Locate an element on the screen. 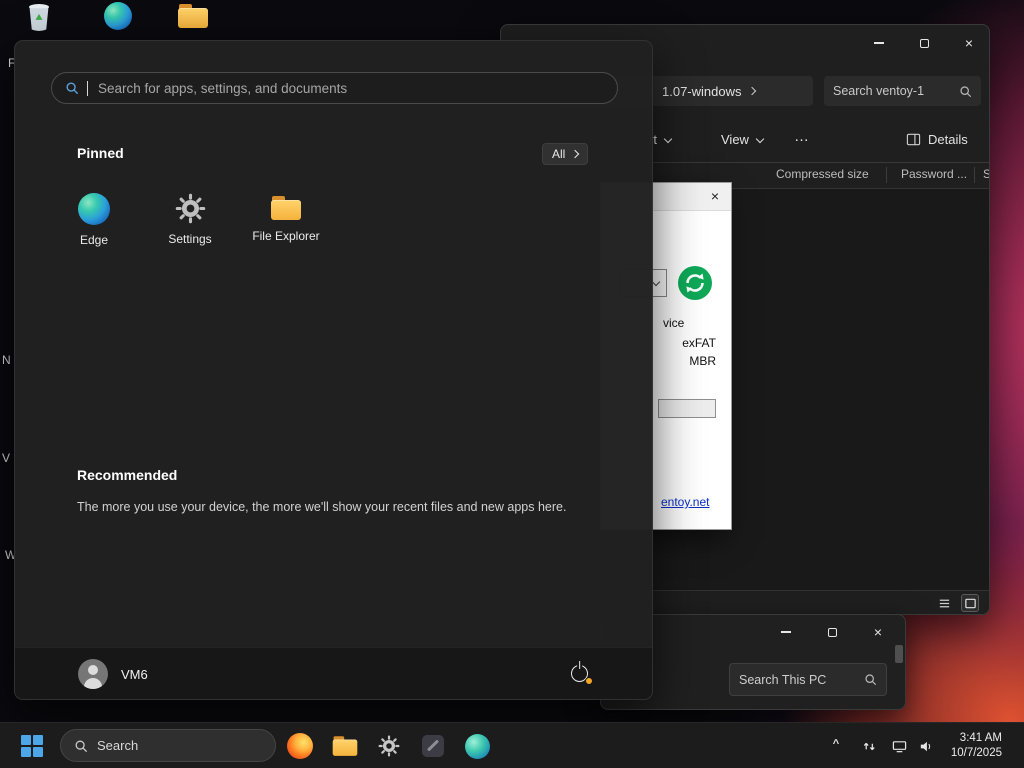 The image size is (1024, 768). taskbar: Search ^ 3:41 AM 10/7/2025 is located at coordinates (512, 745).